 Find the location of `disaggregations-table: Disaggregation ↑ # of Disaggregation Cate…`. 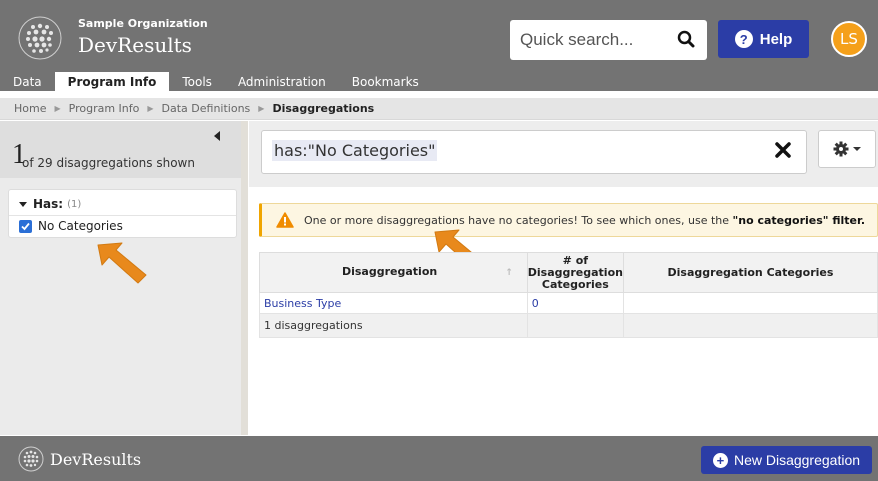

disaggregations-table: Disaggregation ↑ # of Disaggregation Cate… is located at coordinates (568, 295).